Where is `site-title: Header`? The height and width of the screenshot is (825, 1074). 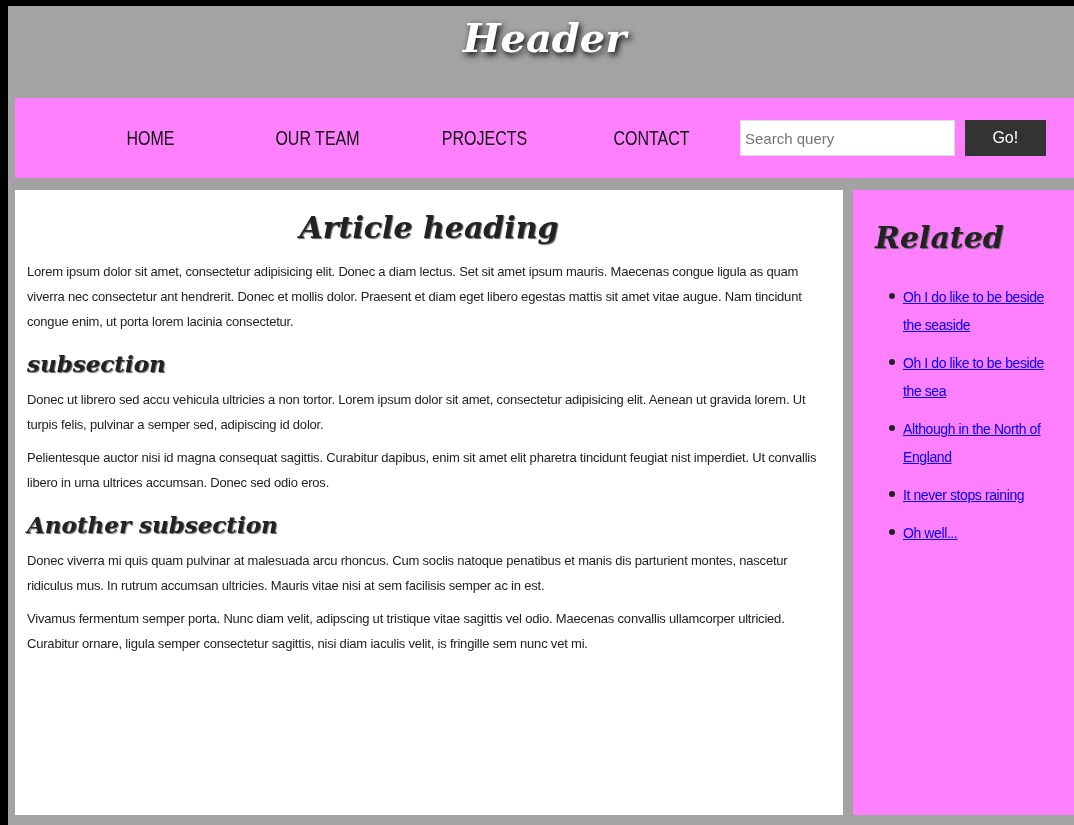
site-title: Header is located at coordinates (544, 38).